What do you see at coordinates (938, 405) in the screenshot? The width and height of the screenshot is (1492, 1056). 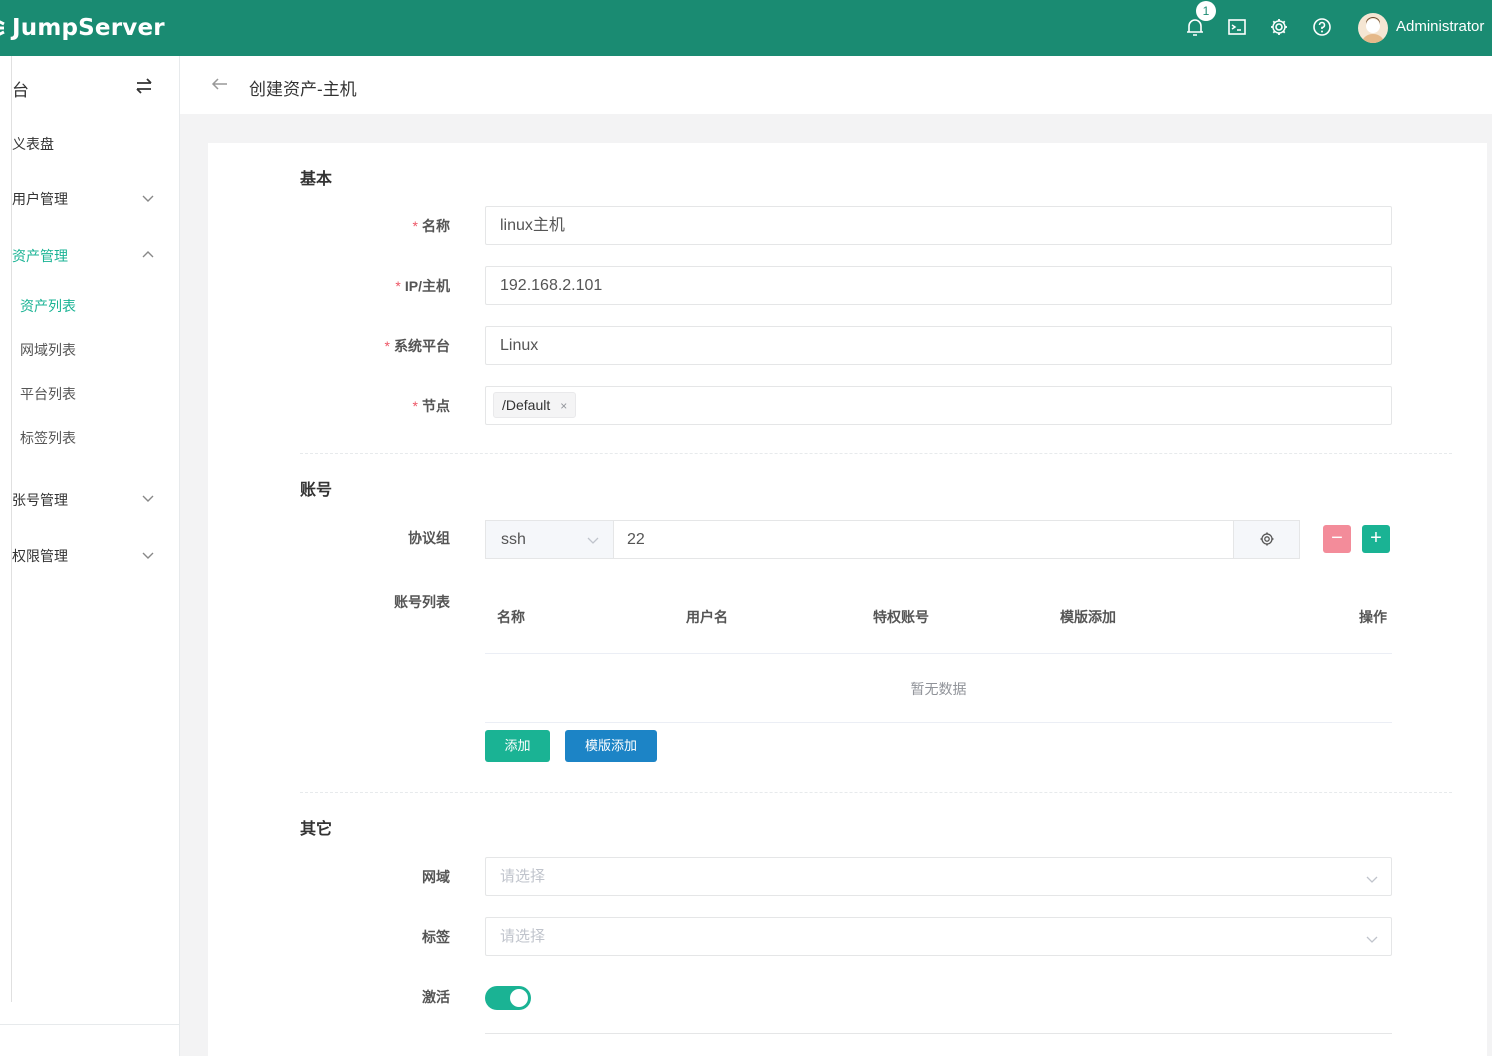 I see `node-select` at bounding box center [938, 405].